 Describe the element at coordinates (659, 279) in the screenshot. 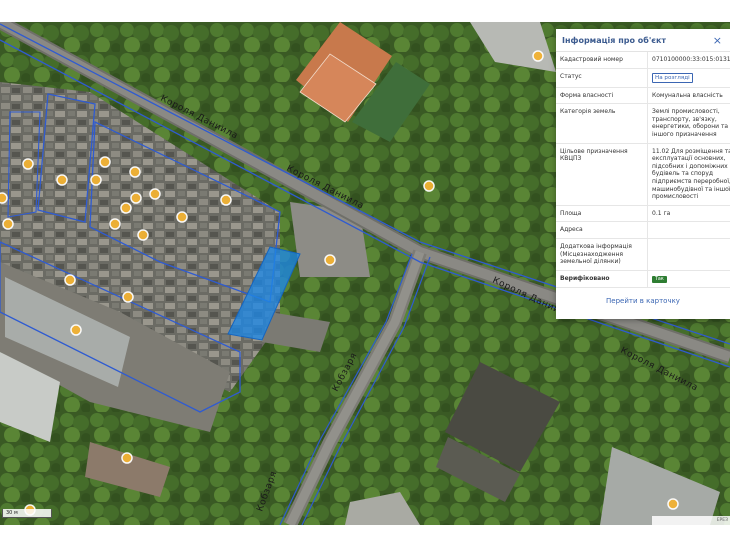

I see `verified-badge: Так` at that location.